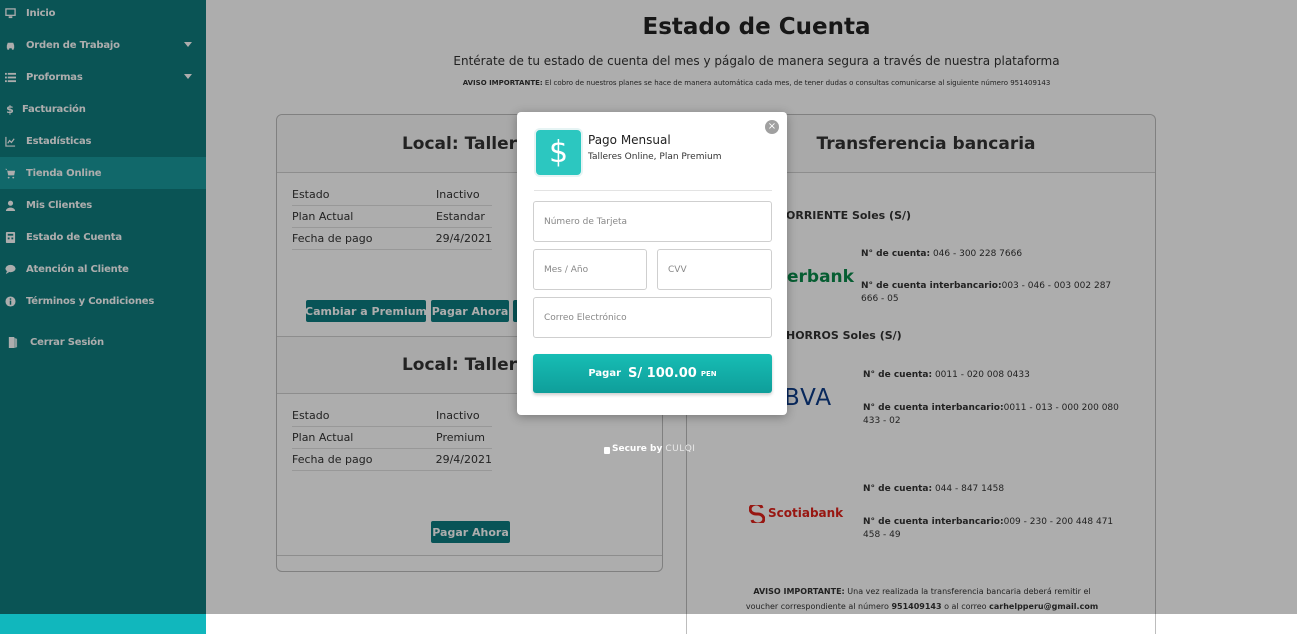  What do you see at coordinates (662, 373) in the screenshot?
I see `pay-amount: S/ 100.00` at bounding box center [662, 373].